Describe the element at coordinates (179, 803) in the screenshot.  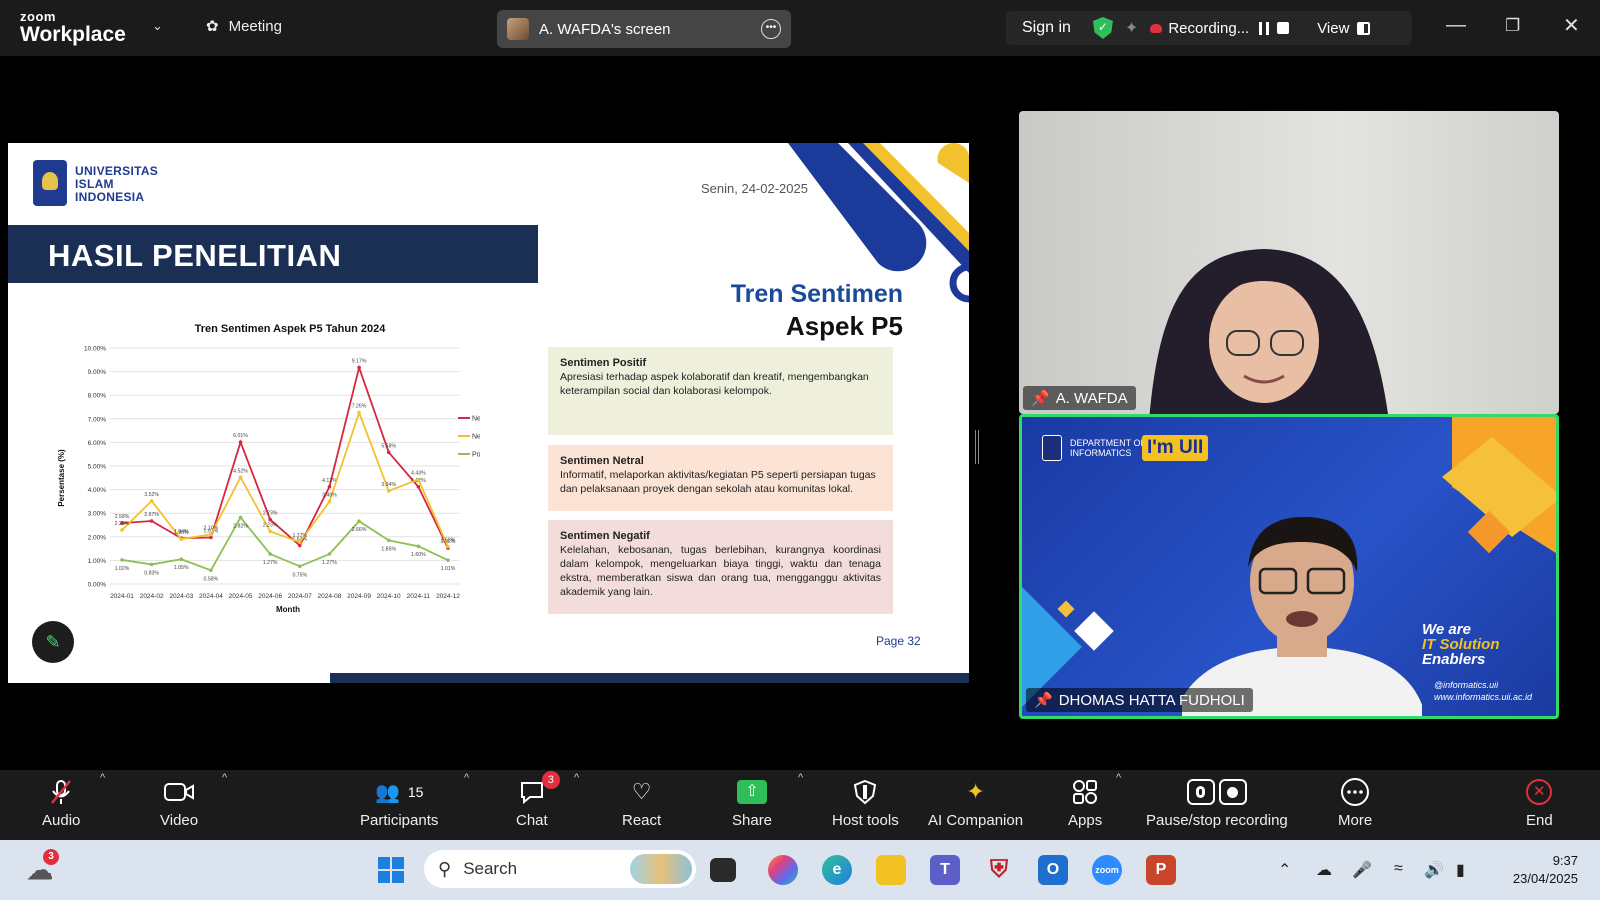
I see `video-button: Video` at that location.